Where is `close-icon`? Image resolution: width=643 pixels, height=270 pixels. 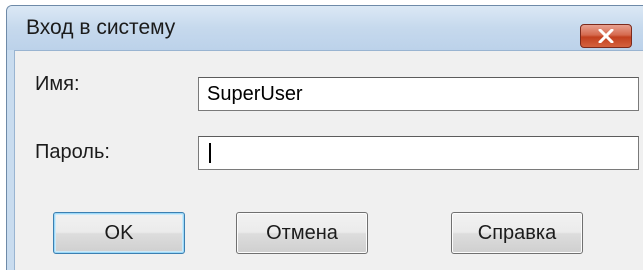 close-icon is located at coordinates (606, 36).